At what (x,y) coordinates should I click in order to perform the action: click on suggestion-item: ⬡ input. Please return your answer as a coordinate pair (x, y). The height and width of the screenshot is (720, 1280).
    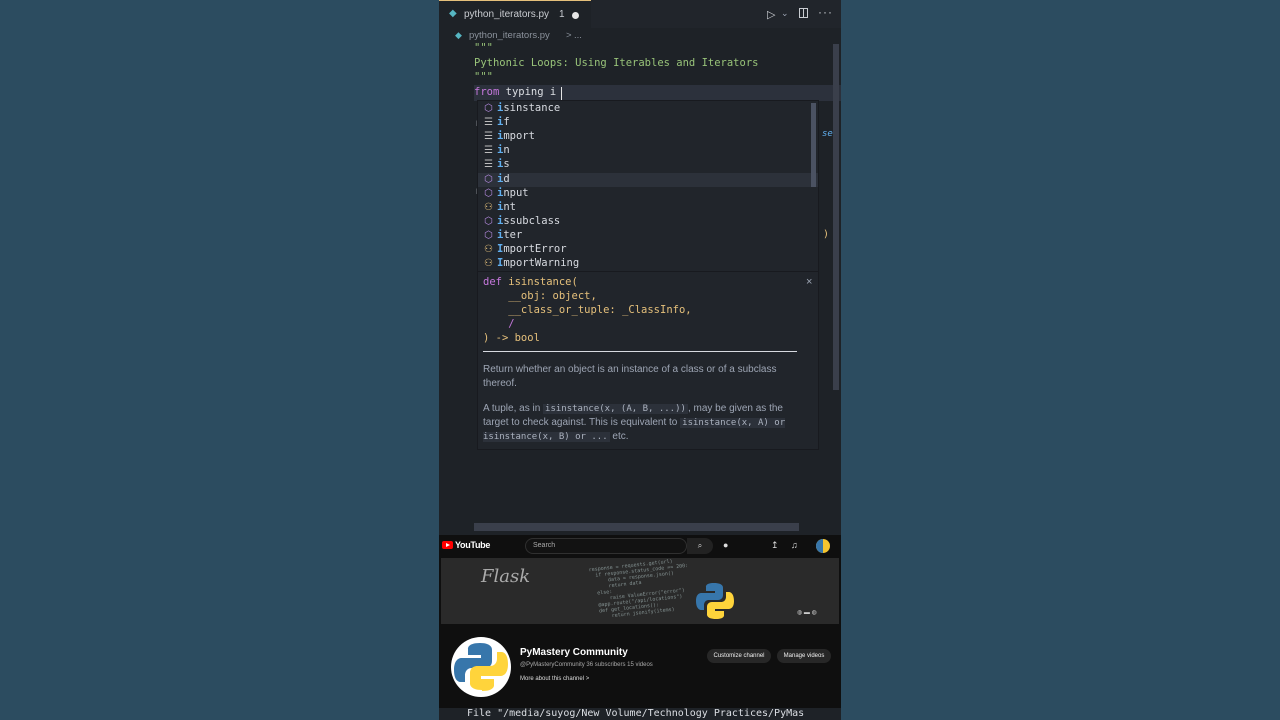
    Looking at the image, I should click on (648, 194).